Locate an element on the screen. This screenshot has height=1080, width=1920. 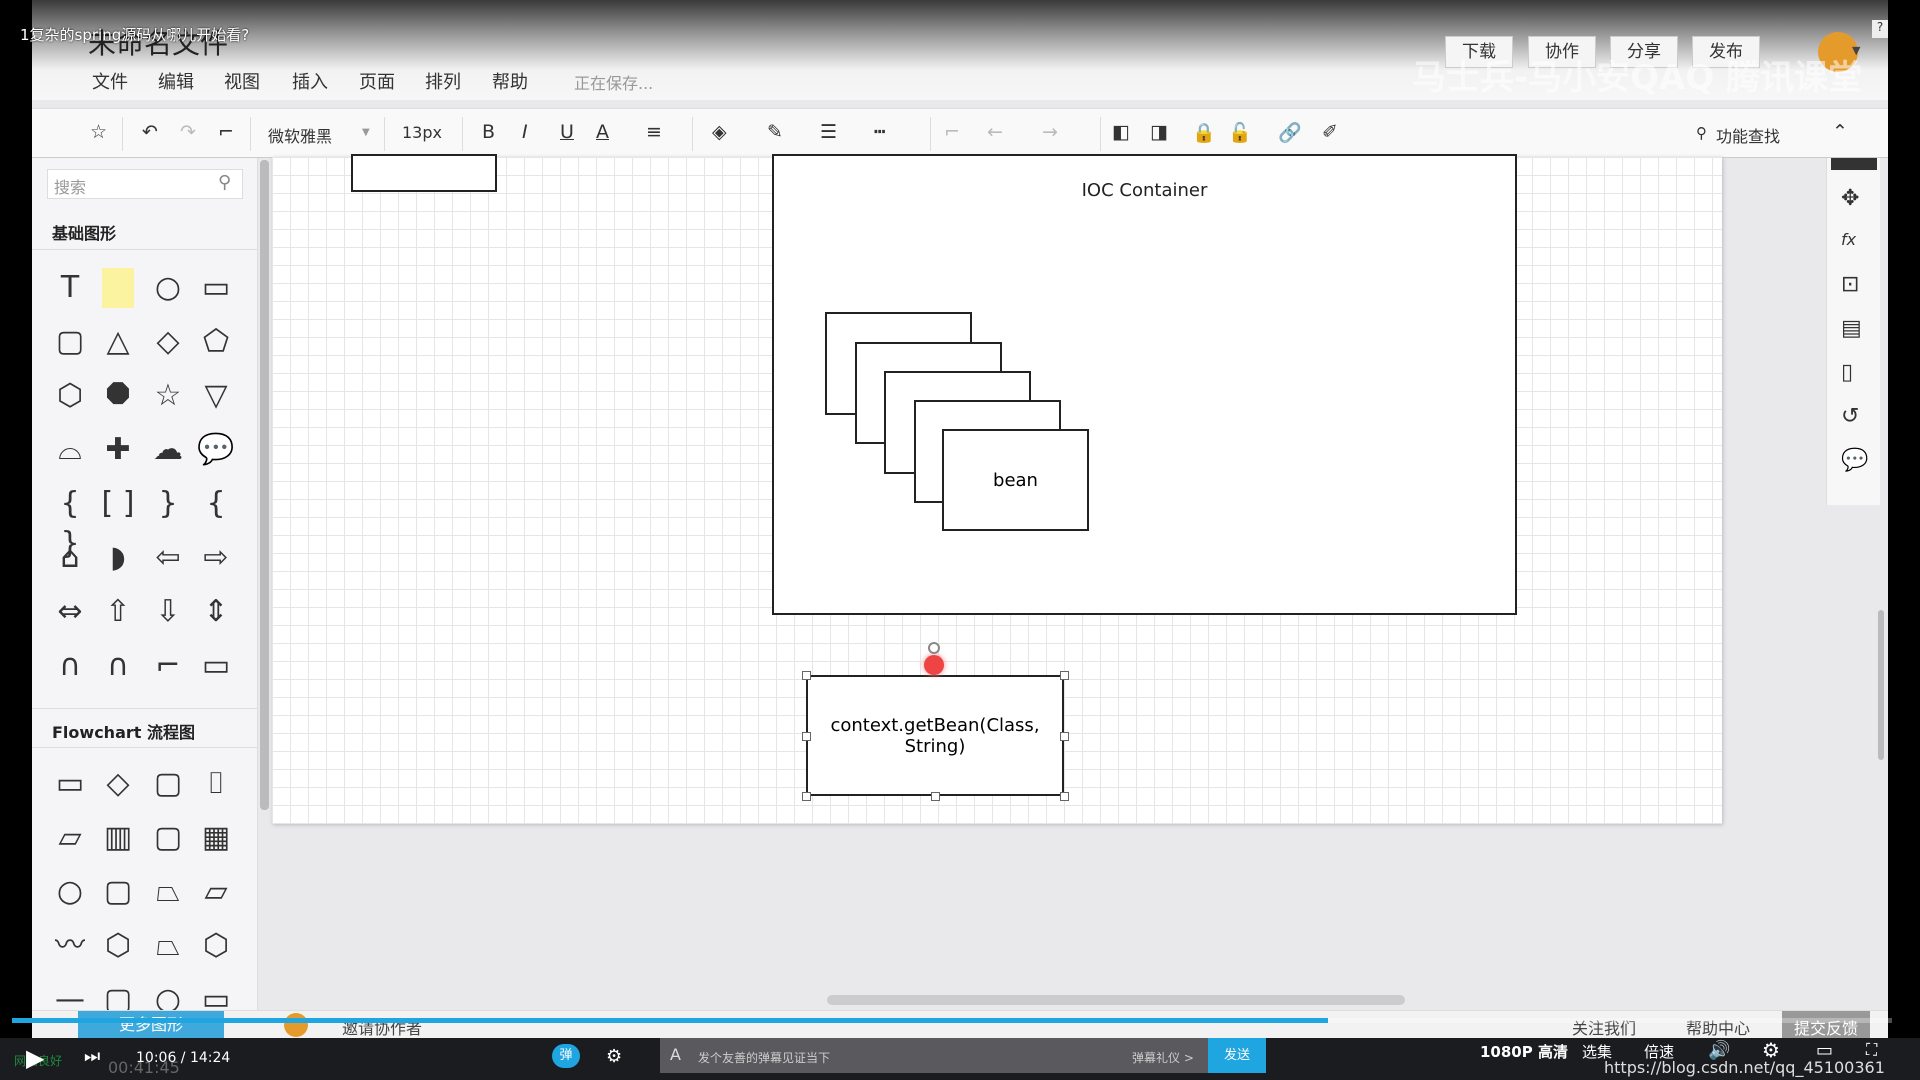
shape-tool: ⇔ is located at coordinates (70, 612).